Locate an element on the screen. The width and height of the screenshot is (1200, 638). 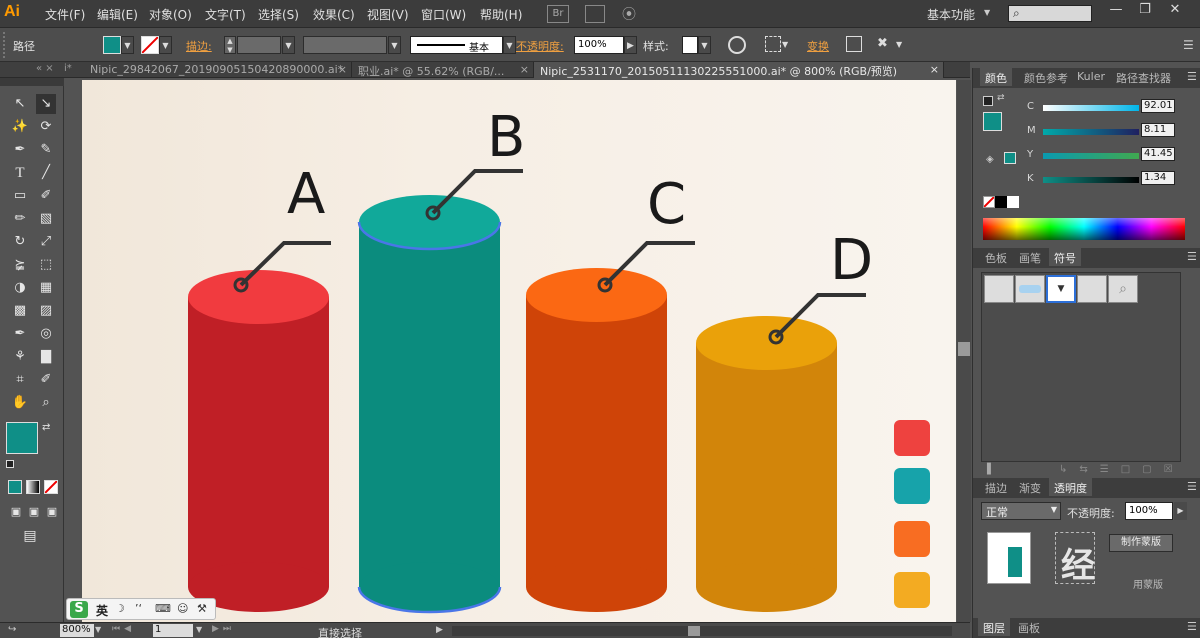
white-swatch is located at coordinates (1013, 202).